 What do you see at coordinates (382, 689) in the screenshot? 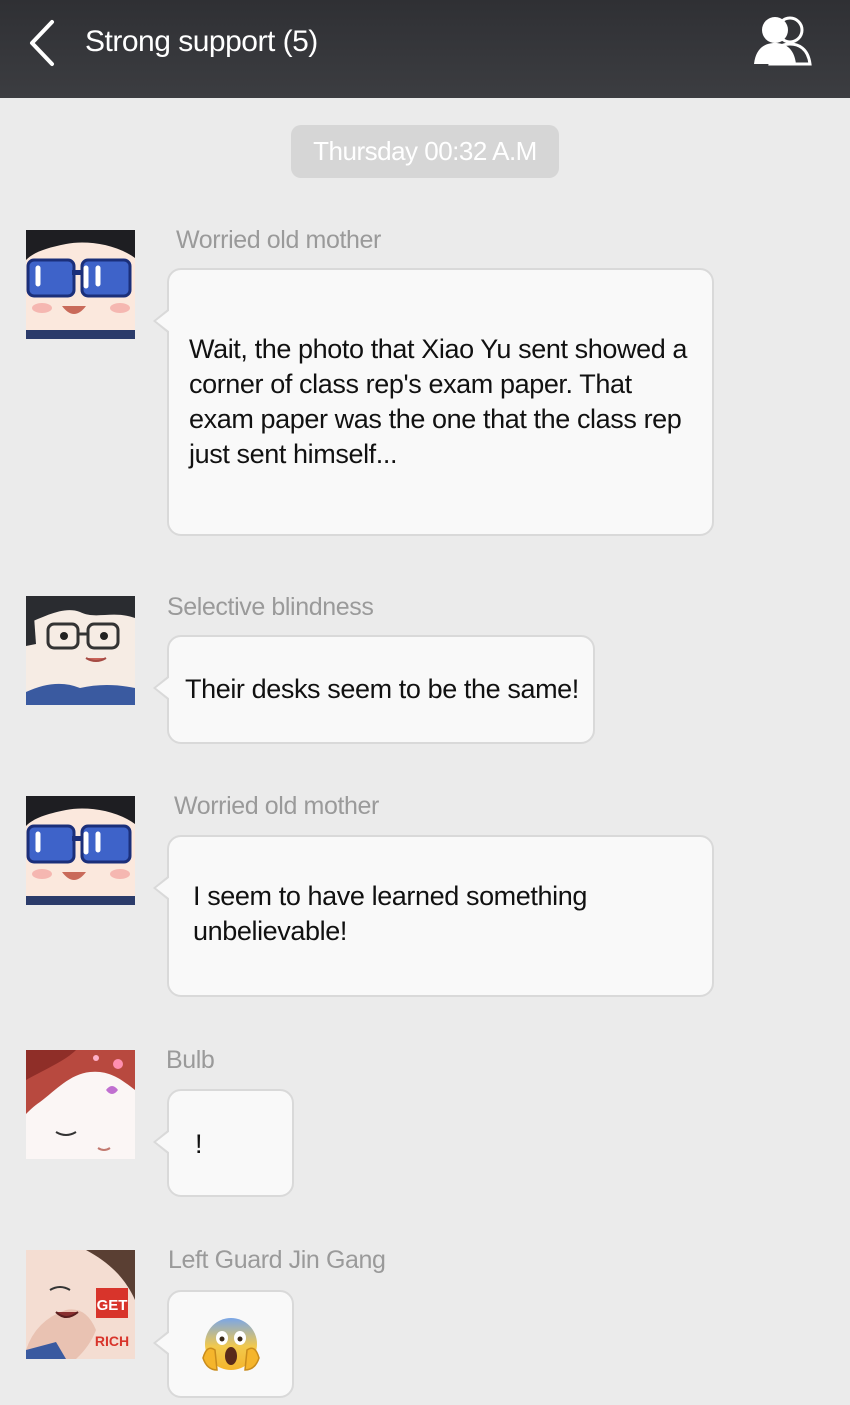
I see `message-text: Their desks seem to be the same!` at bounding box center [382, 689].